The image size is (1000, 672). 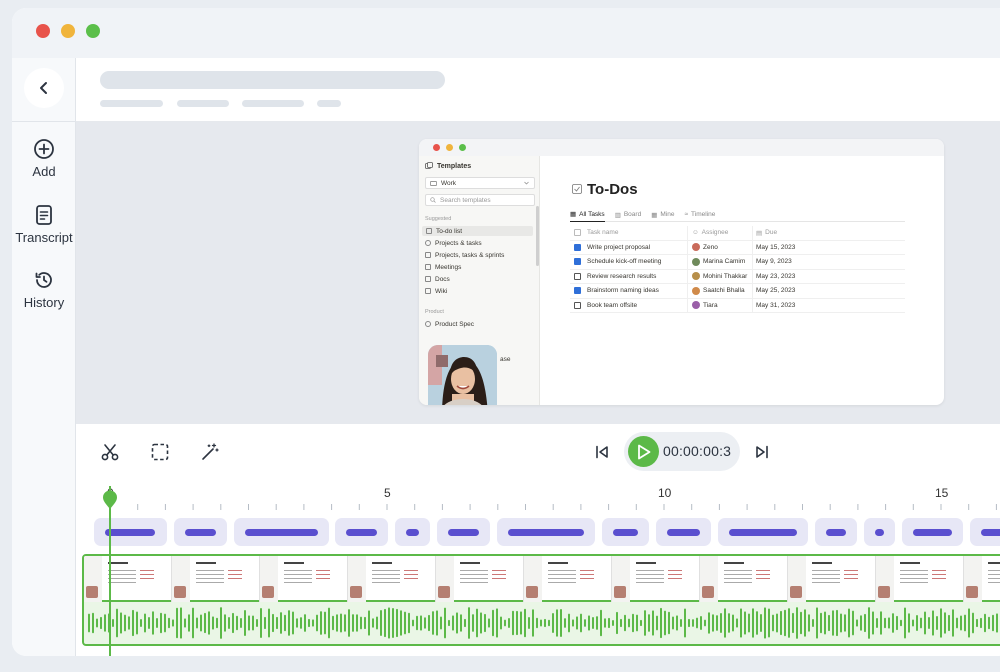 I want to click on template-item: Wiki, so click(x=436, y=291).